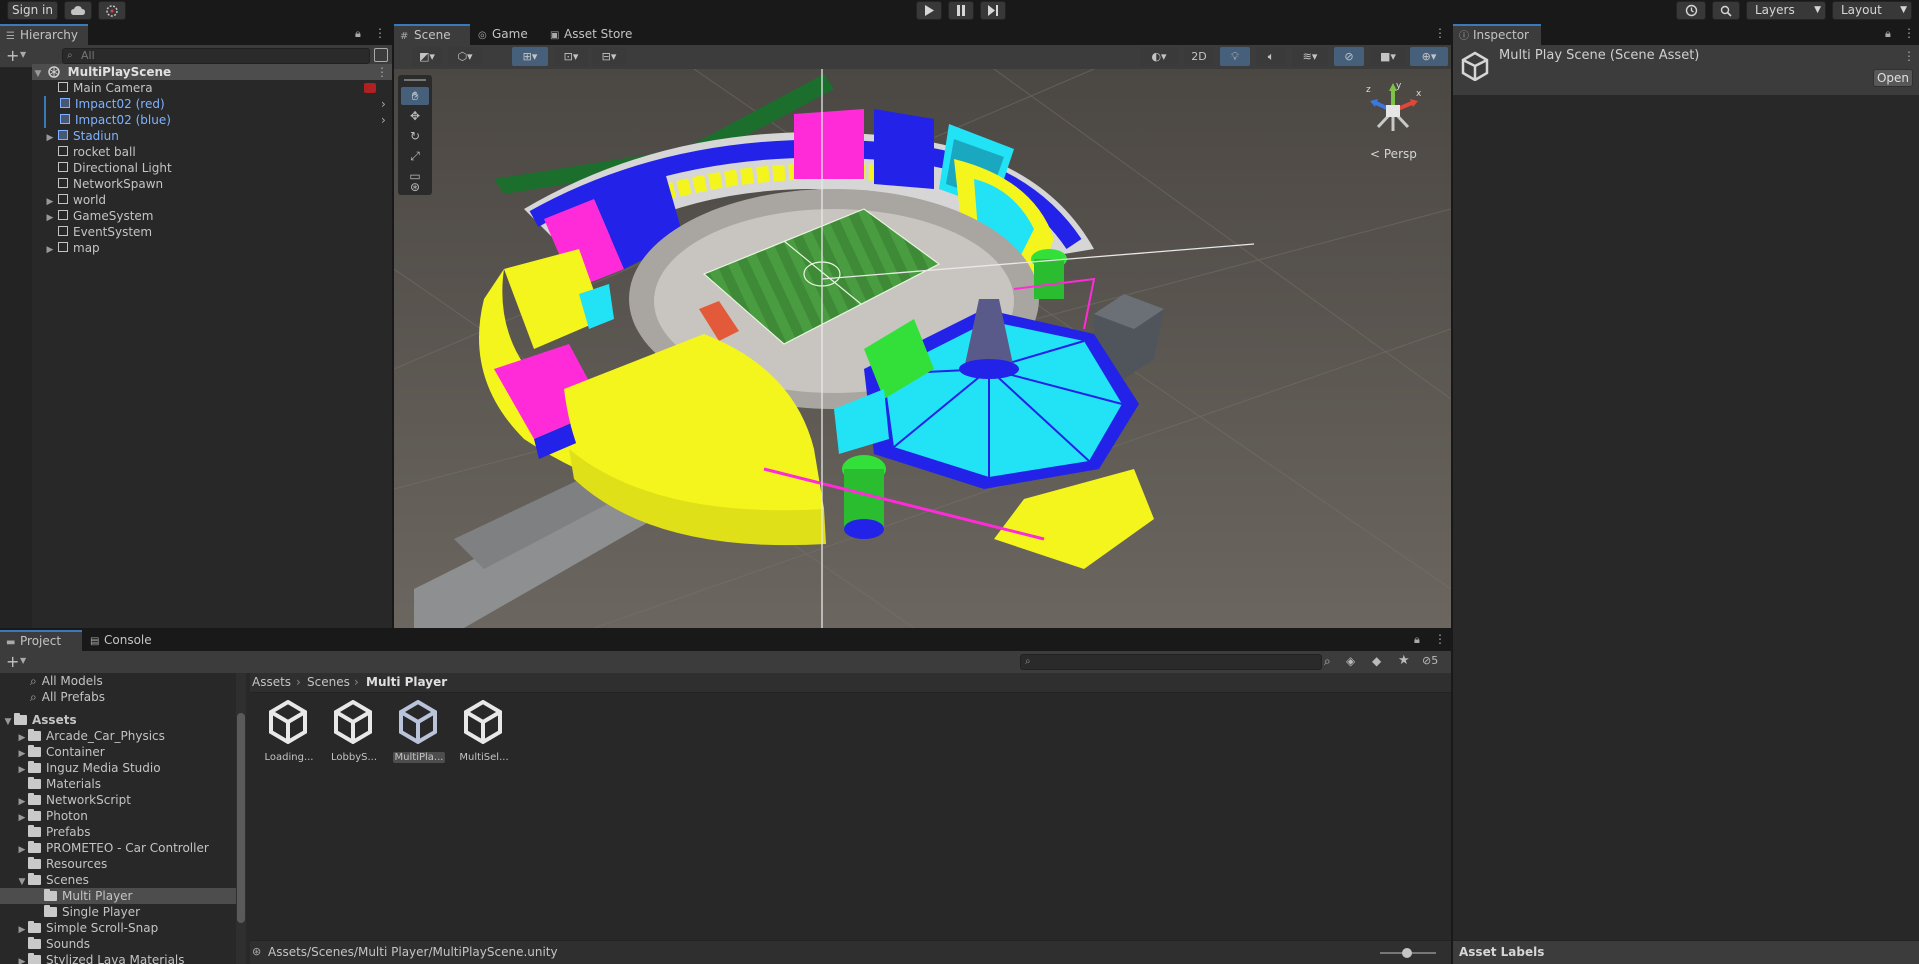 The height and width of the screenshot is (964, 1919). What do you see at coordinates (381, 55) in the screenshot?
I see `filter-icon` at bounding box center [381, 55].